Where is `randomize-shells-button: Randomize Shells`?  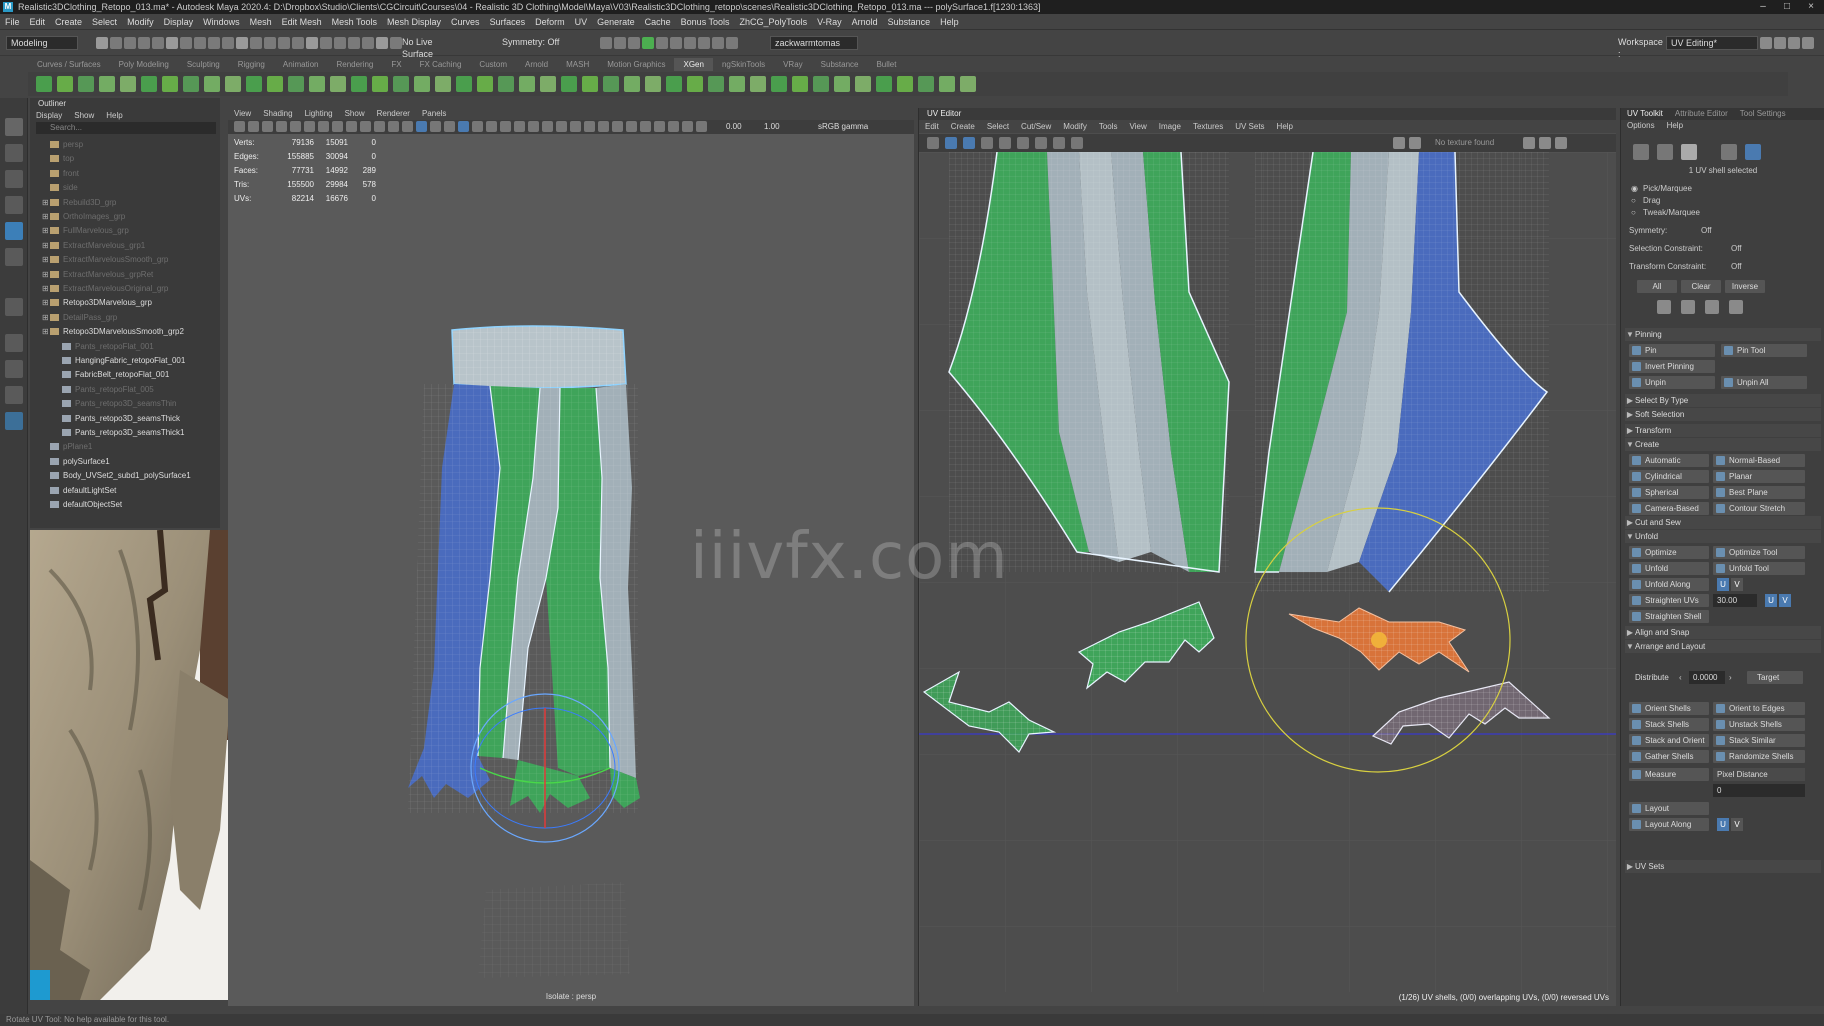
randomize-shells-button: Randomize Shells is located at coordinates (1759, 756).